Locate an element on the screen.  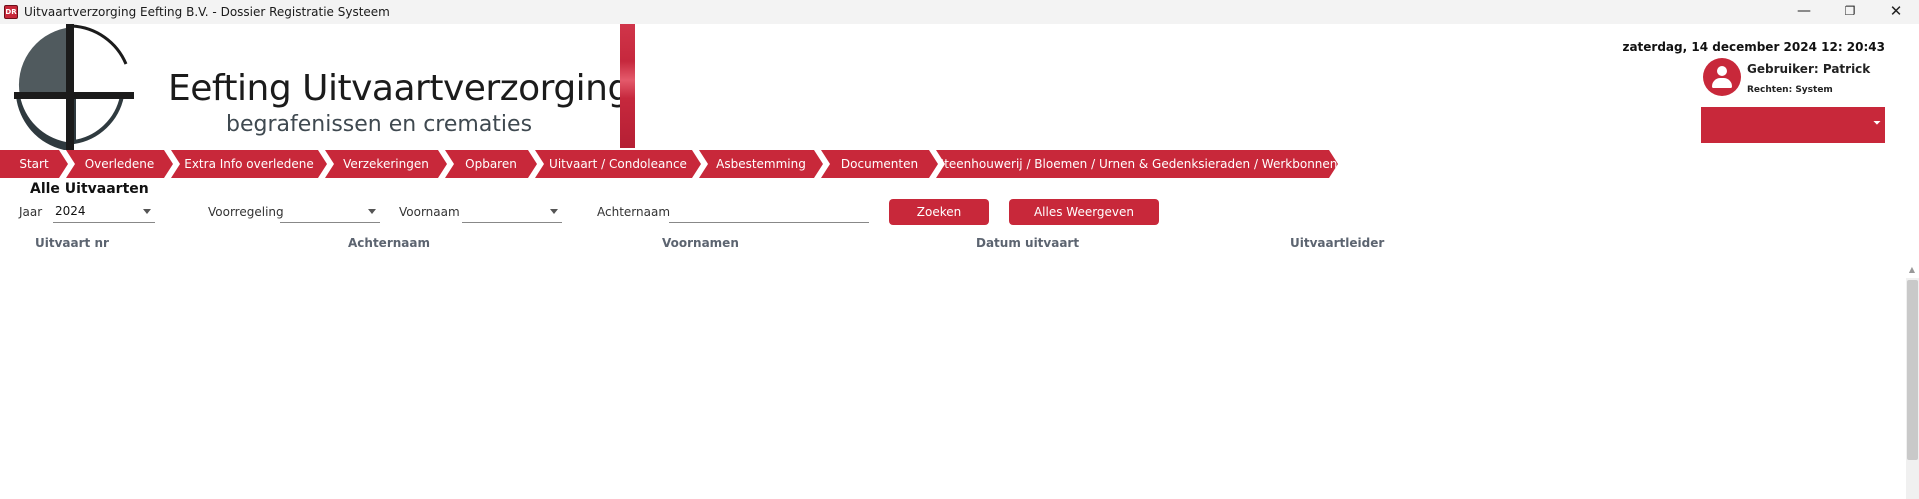
nav-verzekeringen: Verzekeringen is located at coordinates (386, 164).